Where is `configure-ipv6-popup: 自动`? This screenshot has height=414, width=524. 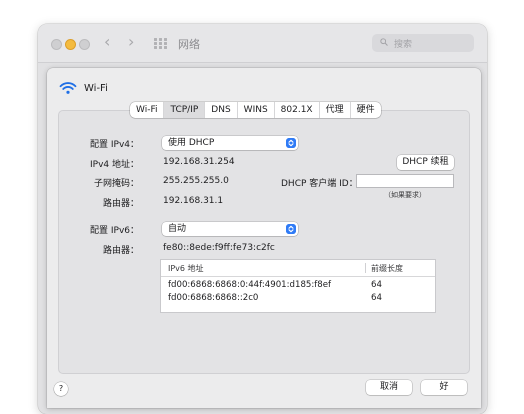 configure-ipv6-popup: 自动 is located at coordinates (230, 229).